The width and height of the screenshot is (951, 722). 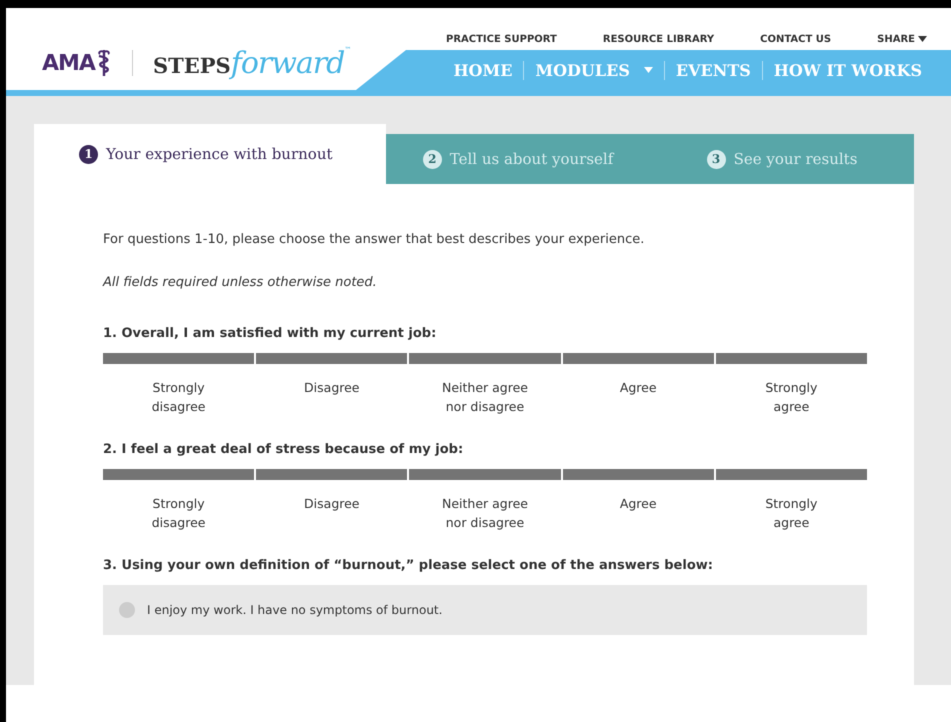 What do you see at coordinates (210, 154) in the screenshot?
I see `step-tab: 1 Your experience with burnout` at bounding box center [210, 154].